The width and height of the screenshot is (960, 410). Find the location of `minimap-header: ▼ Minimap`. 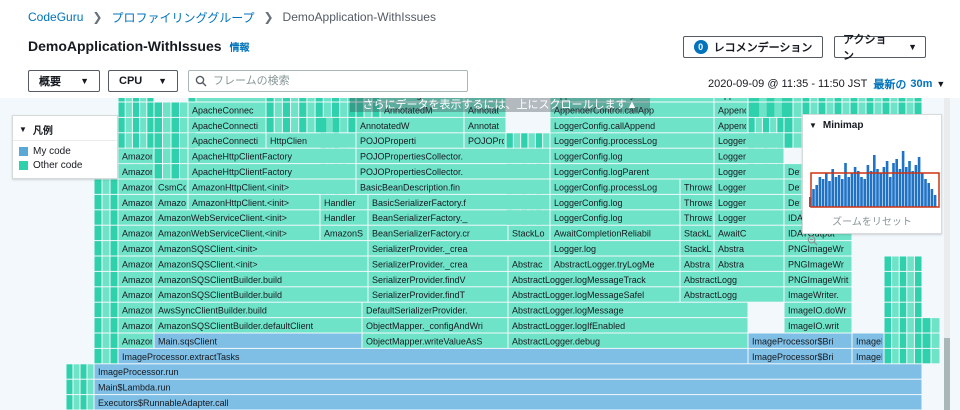

minimap-header: ▼ Minimap is located at coordinates (836, 125).